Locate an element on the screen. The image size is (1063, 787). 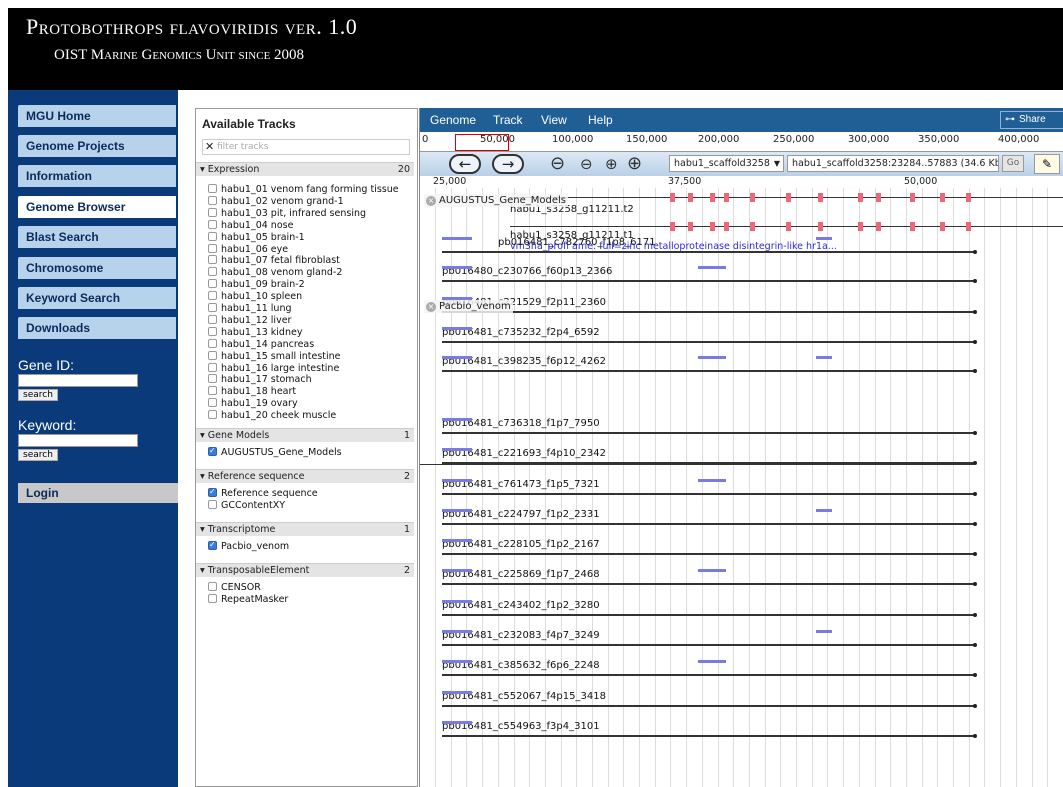
track-item: Pacbio_venom is located at coordinates (248, 546).